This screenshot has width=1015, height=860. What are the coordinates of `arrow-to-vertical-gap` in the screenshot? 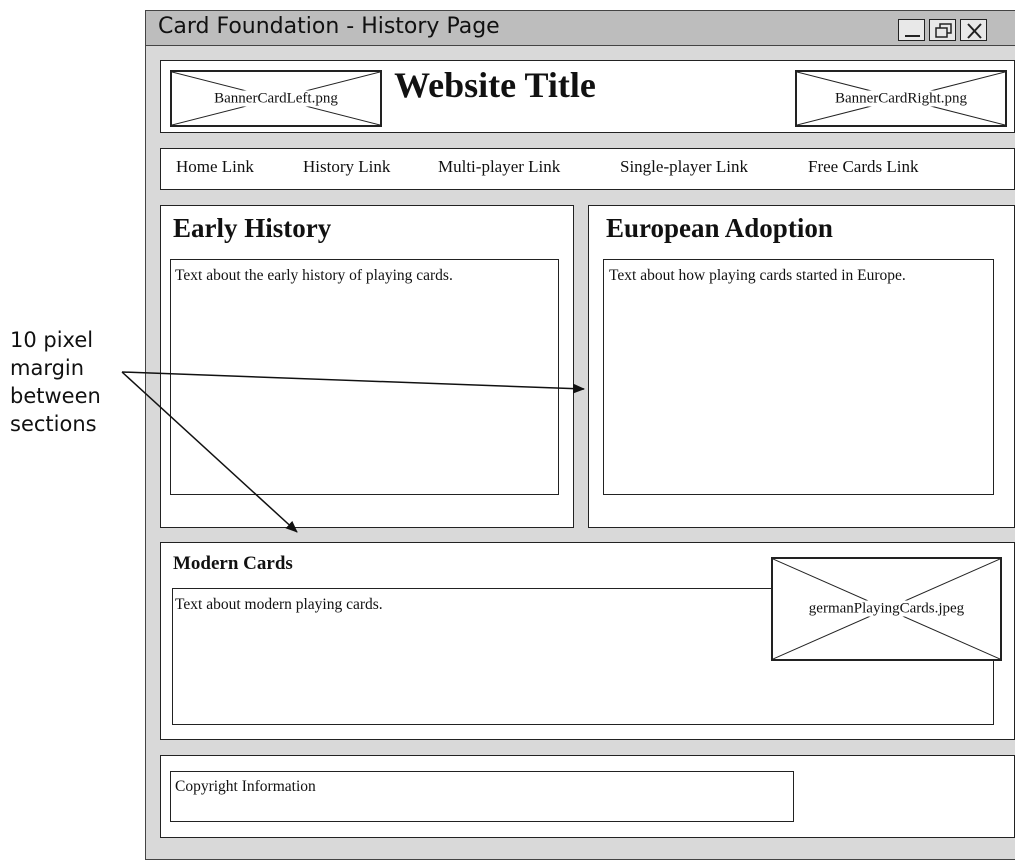 It's located at (353, 382).